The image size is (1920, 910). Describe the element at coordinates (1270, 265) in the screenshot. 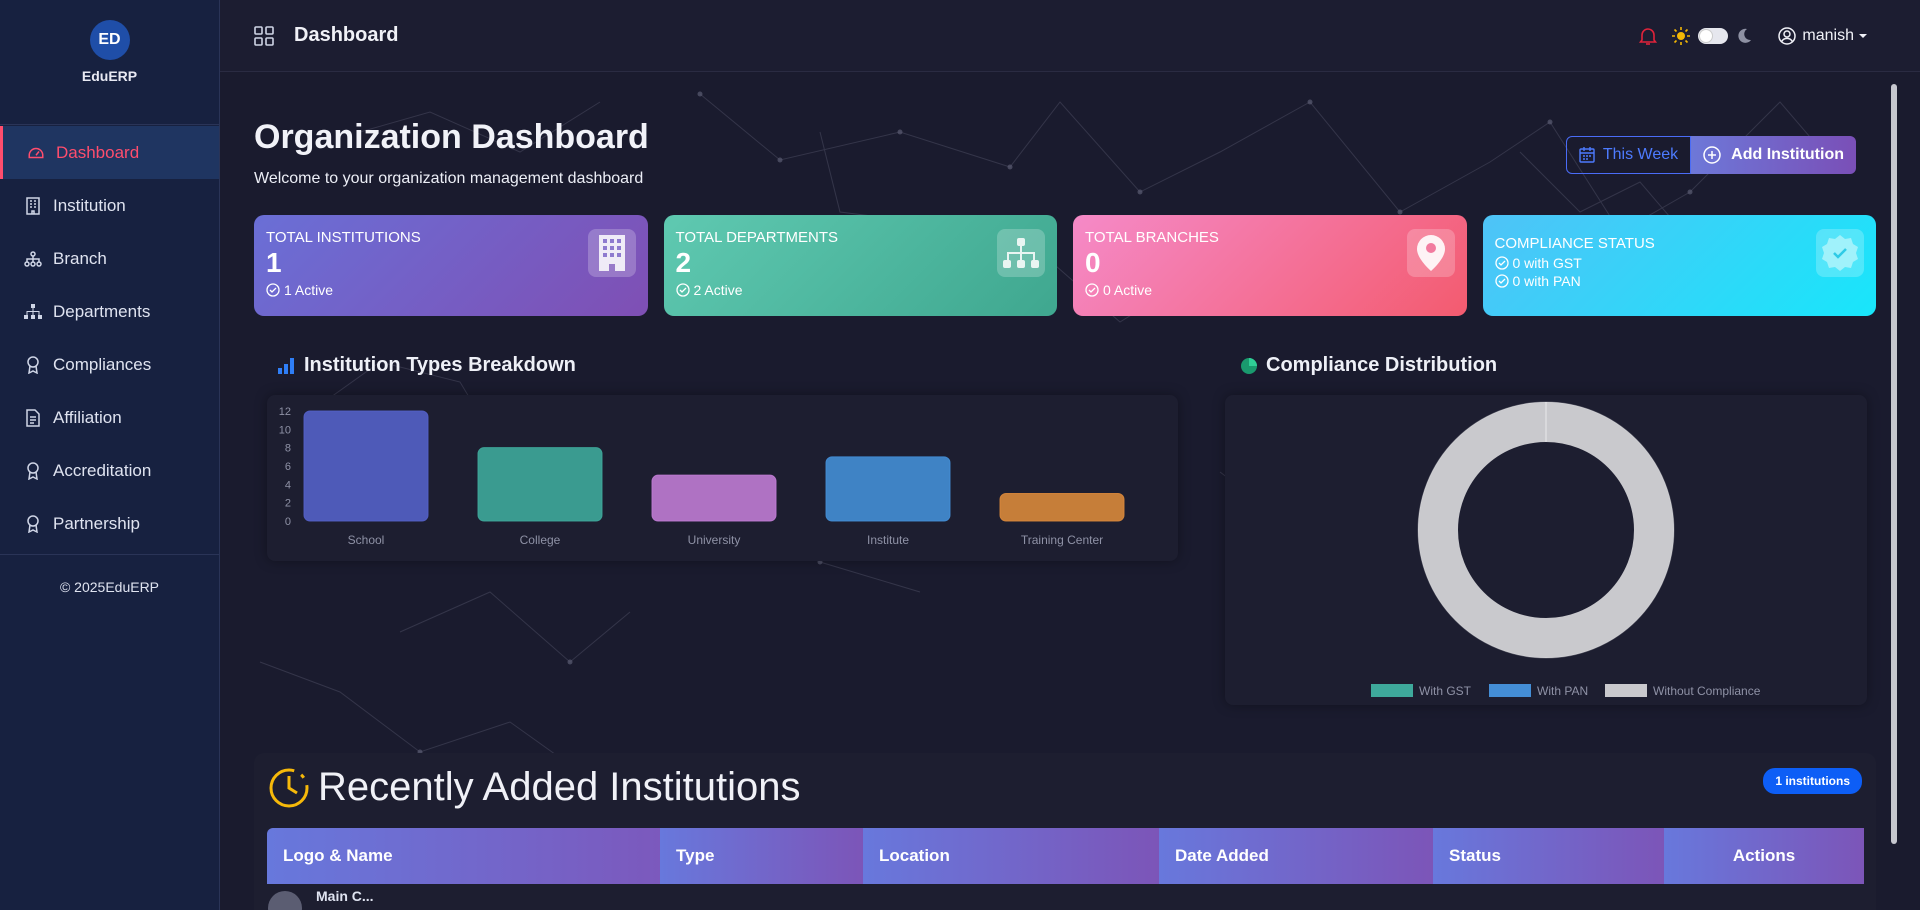

I see `card-total-branches: TOTAL BRANCHES 0 0 Active` at that location.